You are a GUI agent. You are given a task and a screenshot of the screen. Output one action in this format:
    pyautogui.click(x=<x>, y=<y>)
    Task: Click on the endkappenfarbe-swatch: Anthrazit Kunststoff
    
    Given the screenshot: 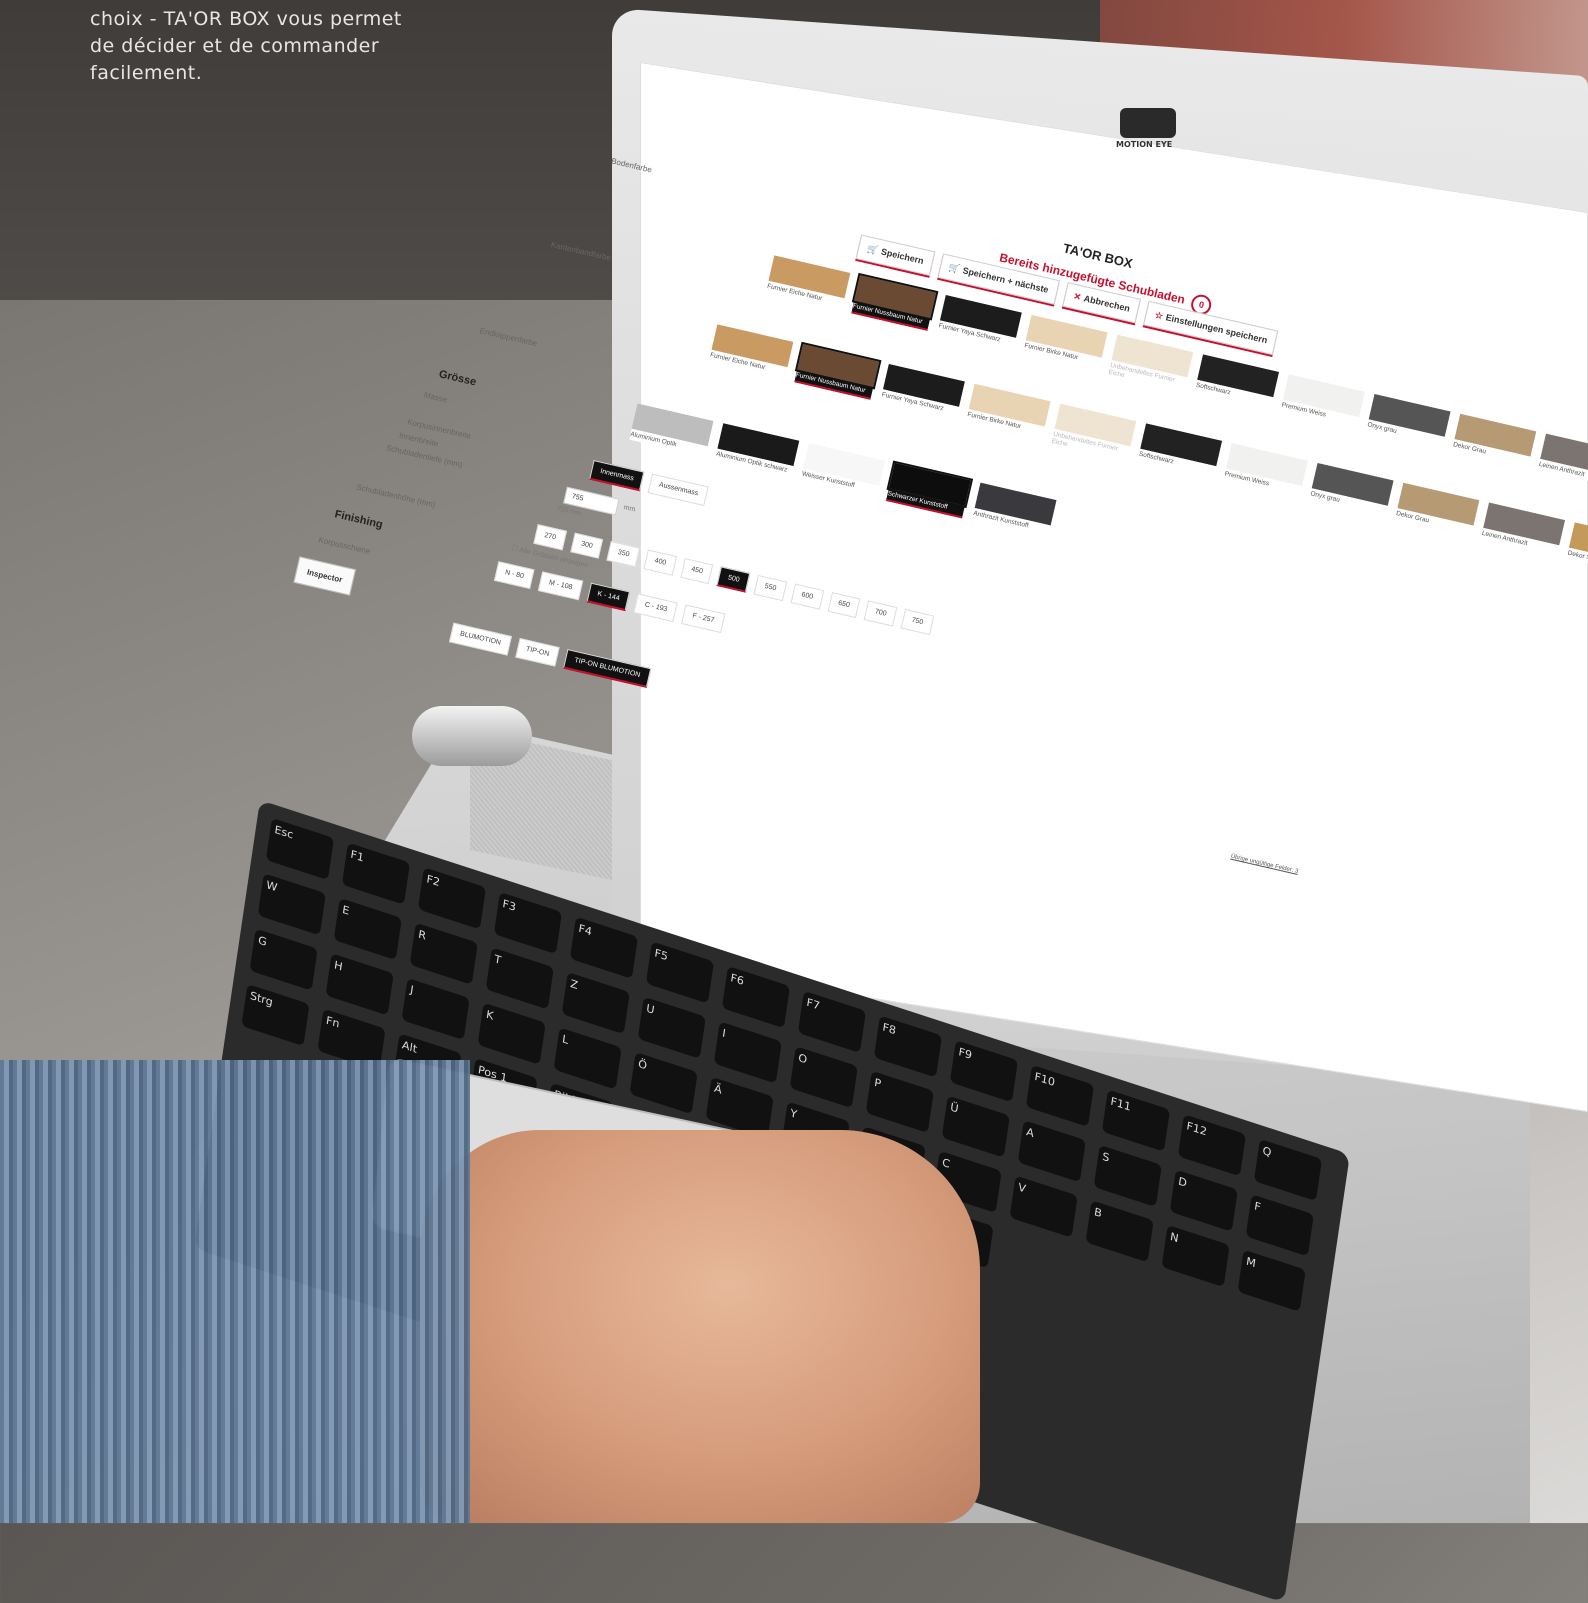 What is the action you would take?
    pyautogui.click(x=1014, y=510)
    